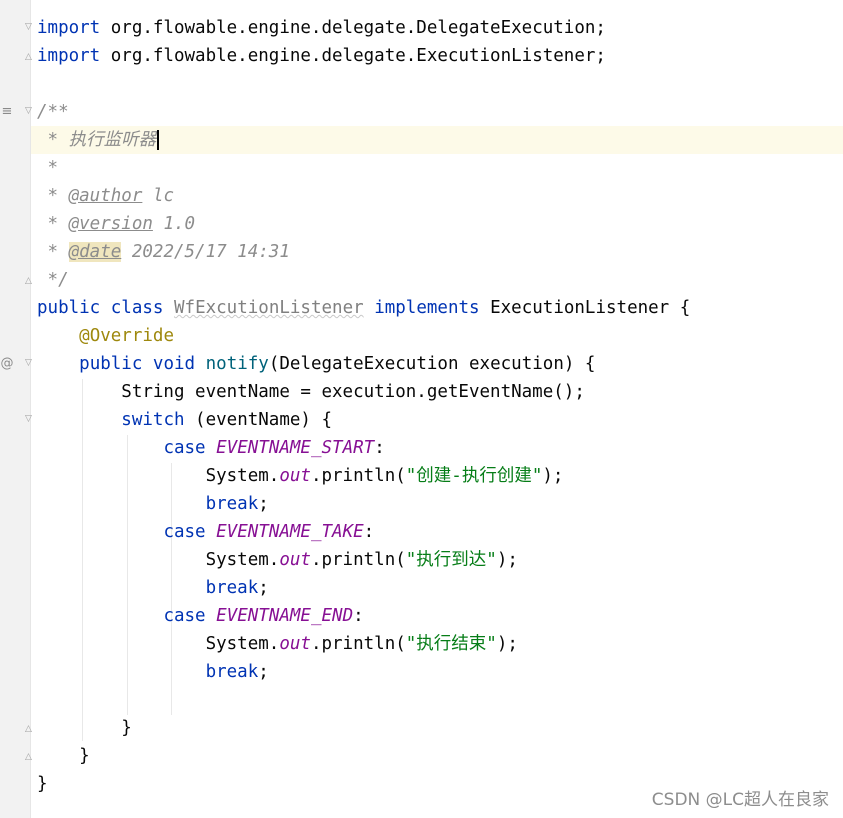 The width and height of the screenshot is (843, 818). What do you see at coordinates (437, 420) in the screenshot?
I see `code-line-15: switch (eventName) {` at bounding box center [437, 420].